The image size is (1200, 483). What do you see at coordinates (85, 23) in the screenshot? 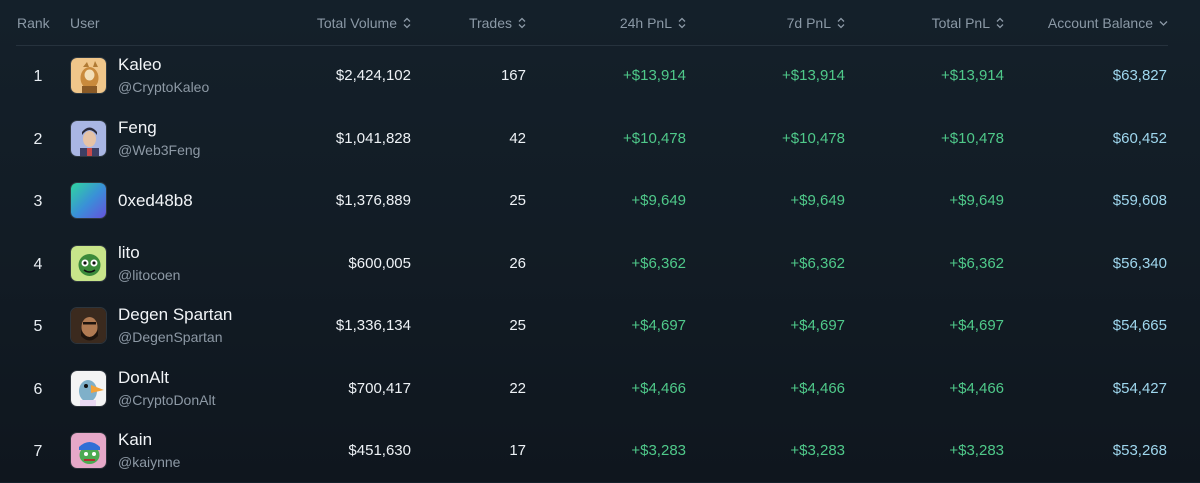
I see `column-header-user: User` at bounding box center [85, 23].